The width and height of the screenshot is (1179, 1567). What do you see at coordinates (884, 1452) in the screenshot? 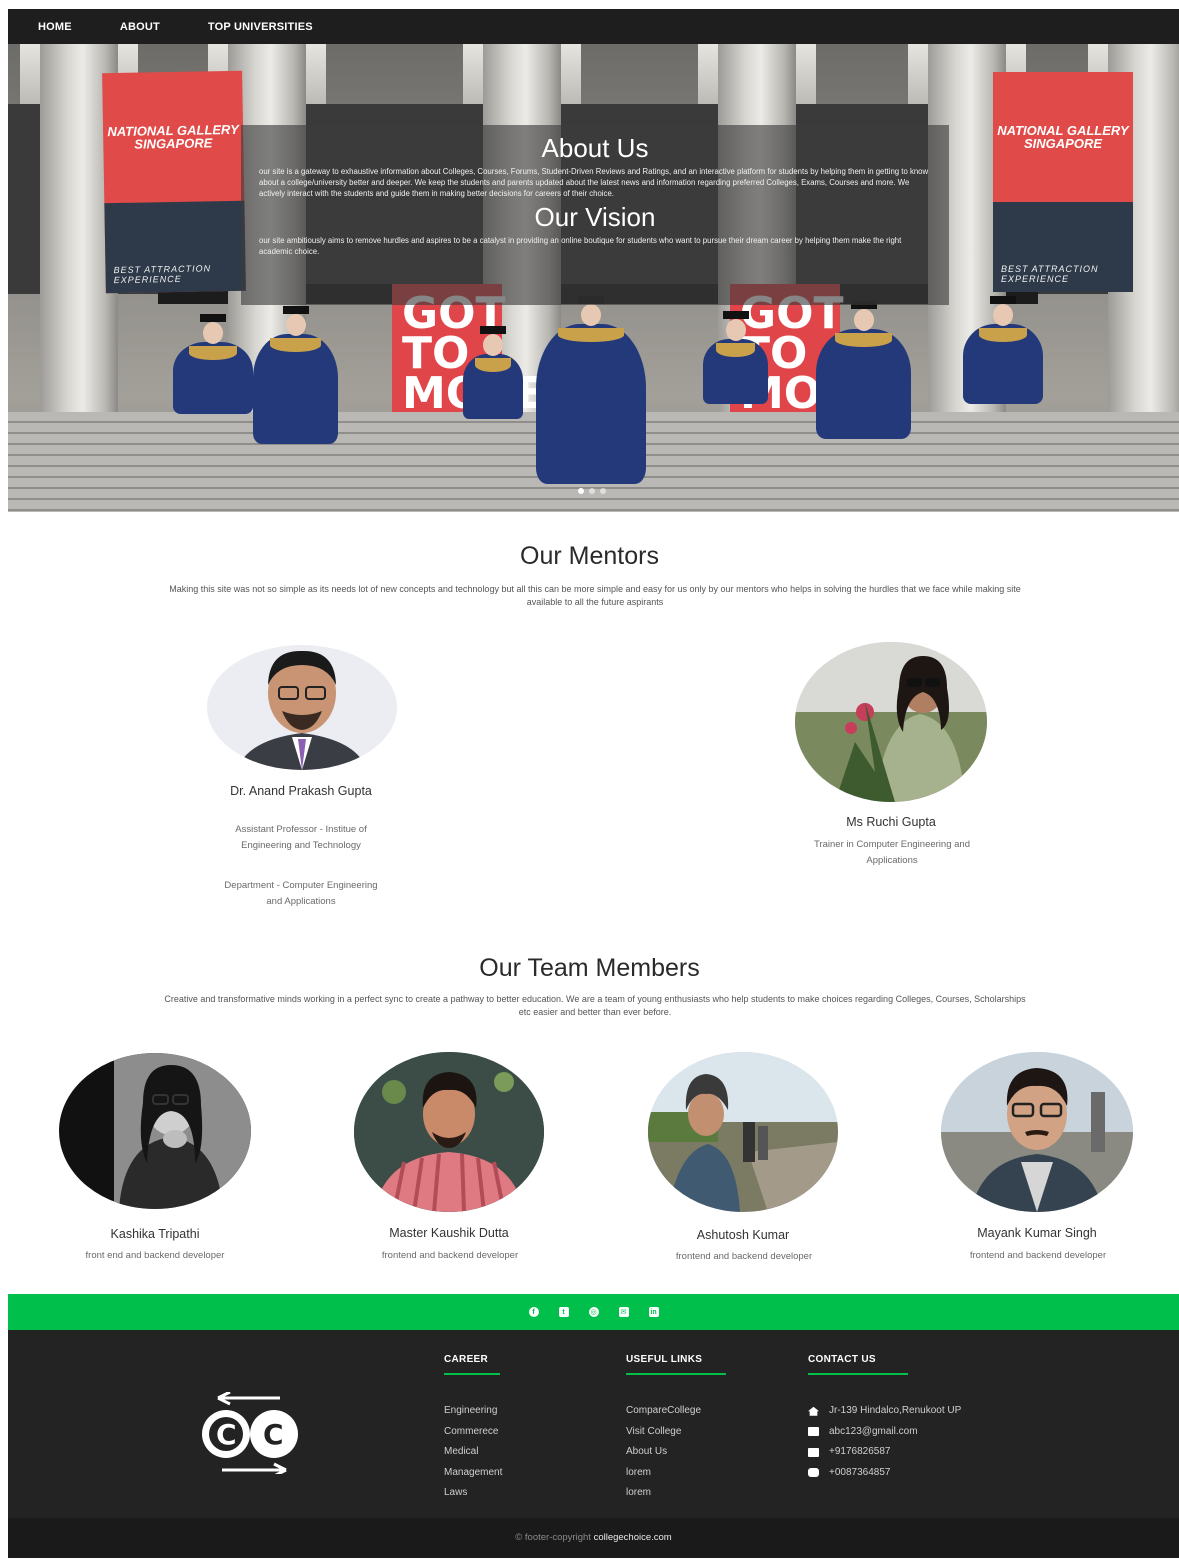
I see `contact-phone: +9176826587` at bounding box center [884, 1452].